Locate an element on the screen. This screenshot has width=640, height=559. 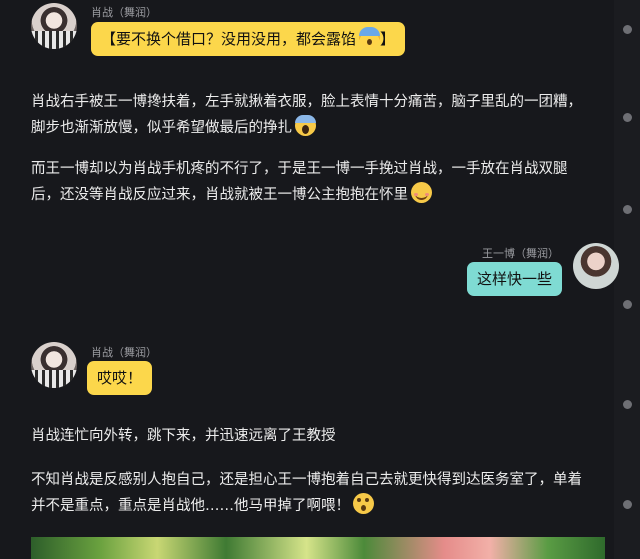
chat-bubble: 【要不换个借口？没用没用，都会露馅 】 is located at coordinates (248, 39).